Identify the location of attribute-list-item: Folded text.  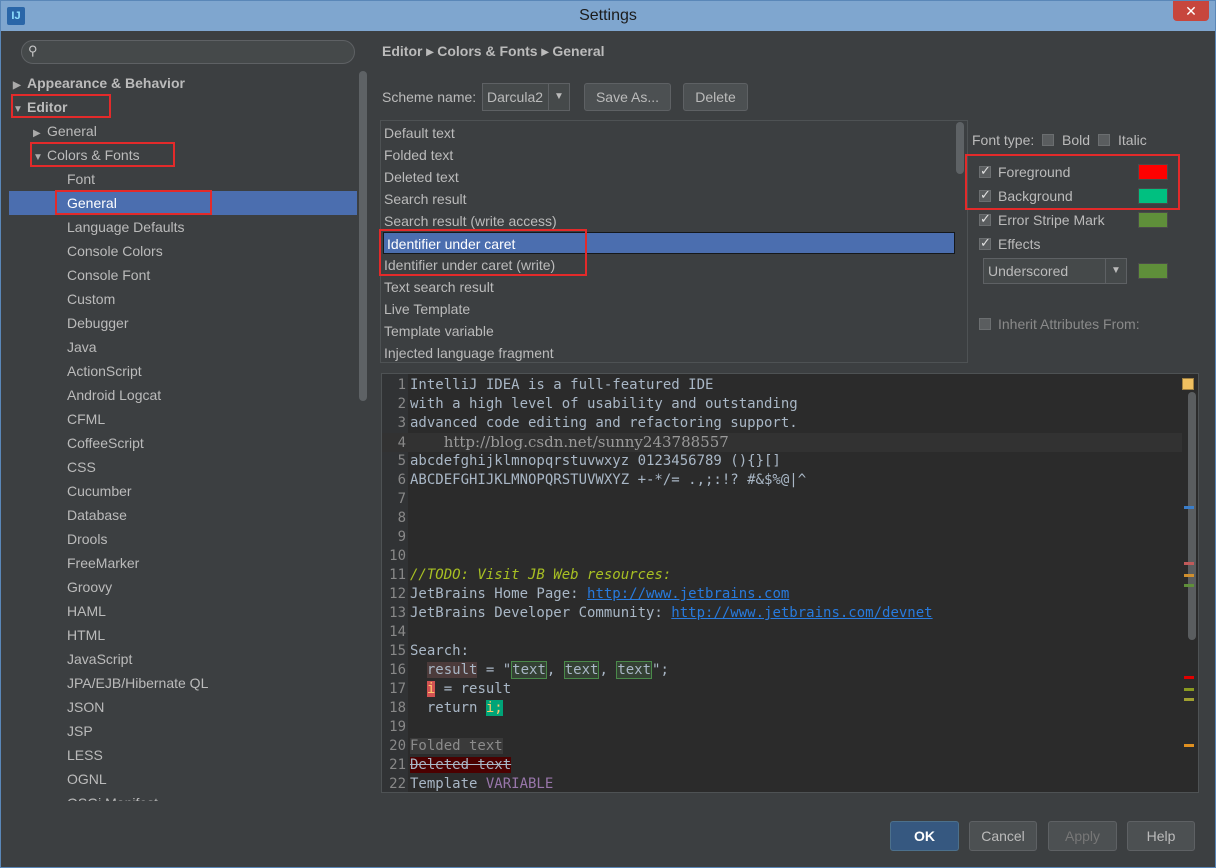
(668, 155).